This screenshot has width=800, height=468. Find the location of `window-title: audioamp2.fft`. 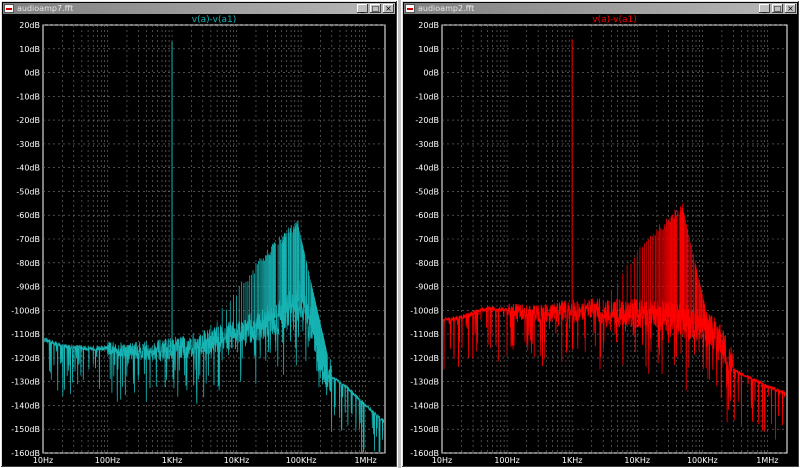

window-title: audioamp2.fft is located at coordinates (446, 8).